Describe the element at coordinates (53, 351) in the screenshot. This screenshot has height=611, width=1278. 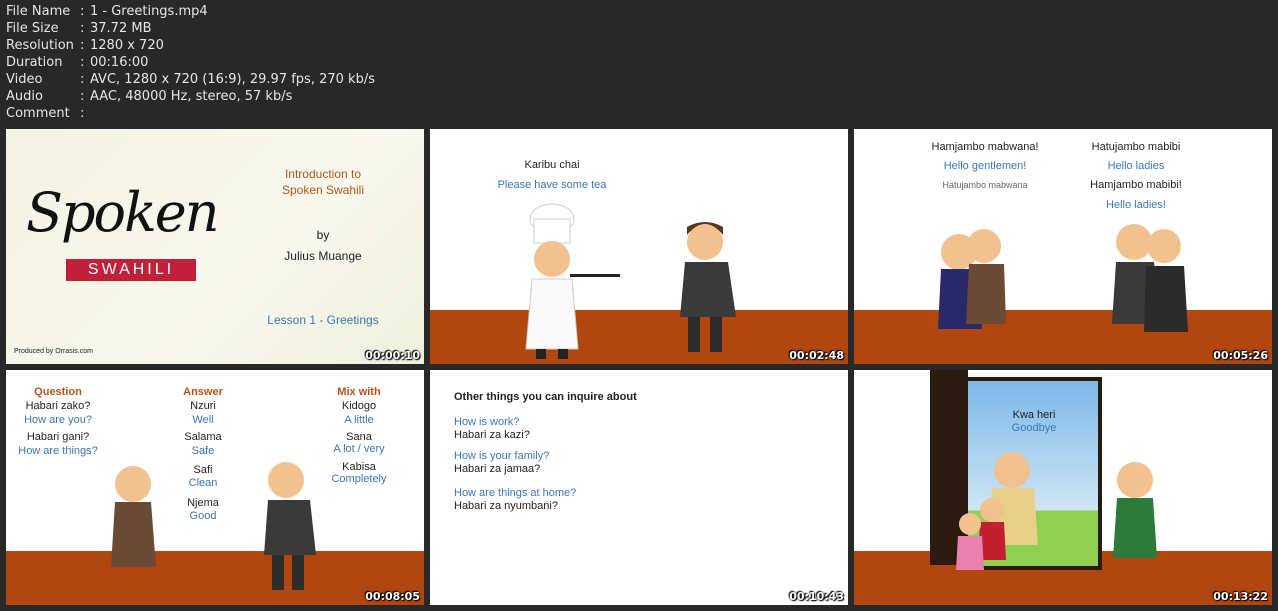
I see `credit-label: Produced by Orrasis.com` at that location.